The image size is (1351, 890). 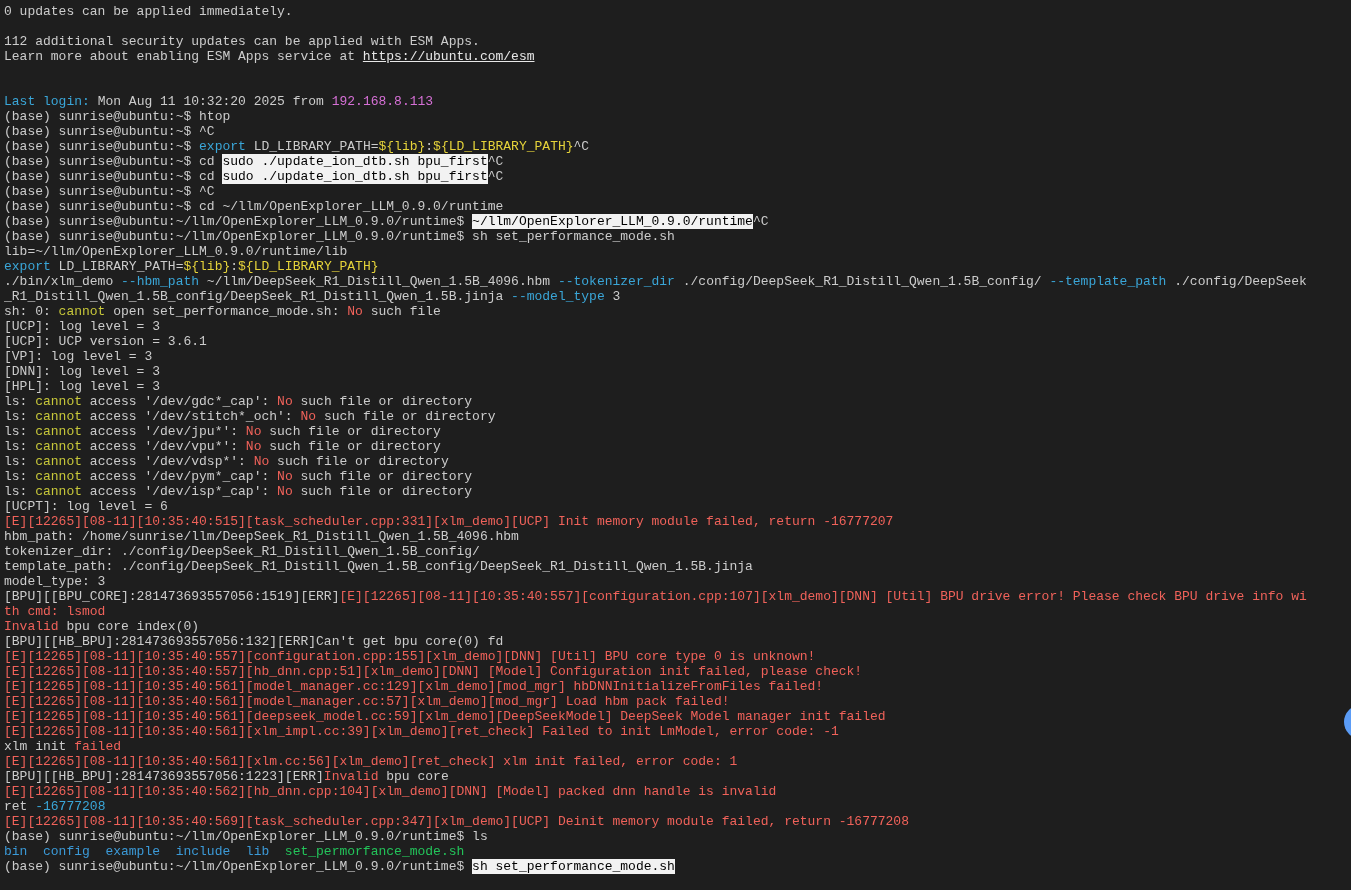 I want to click on terminal-line: [E][12265][08-11][10:35:40:561][xlm_impl.cc:39][xlm_demo][ret_check] Failed to init LmModel, error code: -1, so click(x=421, y=731).